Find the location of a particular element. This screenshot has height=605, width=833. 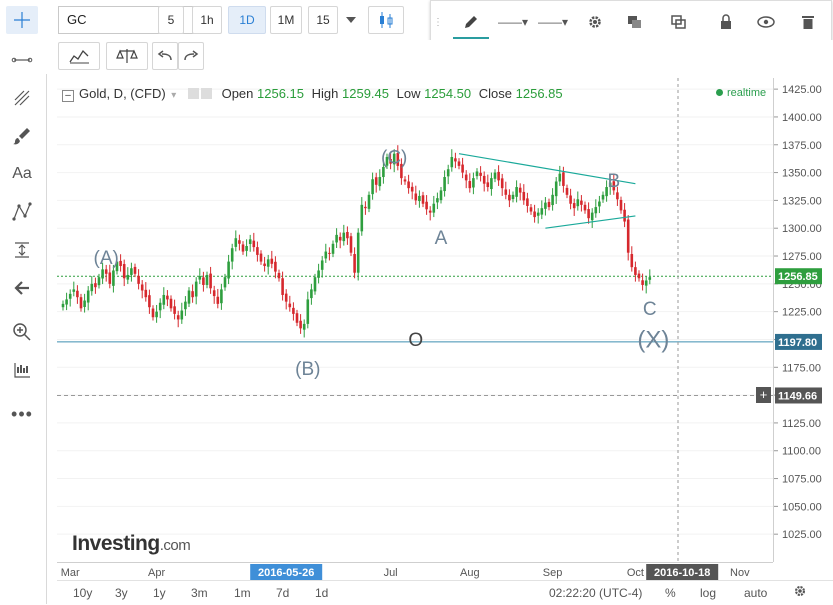

interval-15: 15 is located at coordinates (323, 20).